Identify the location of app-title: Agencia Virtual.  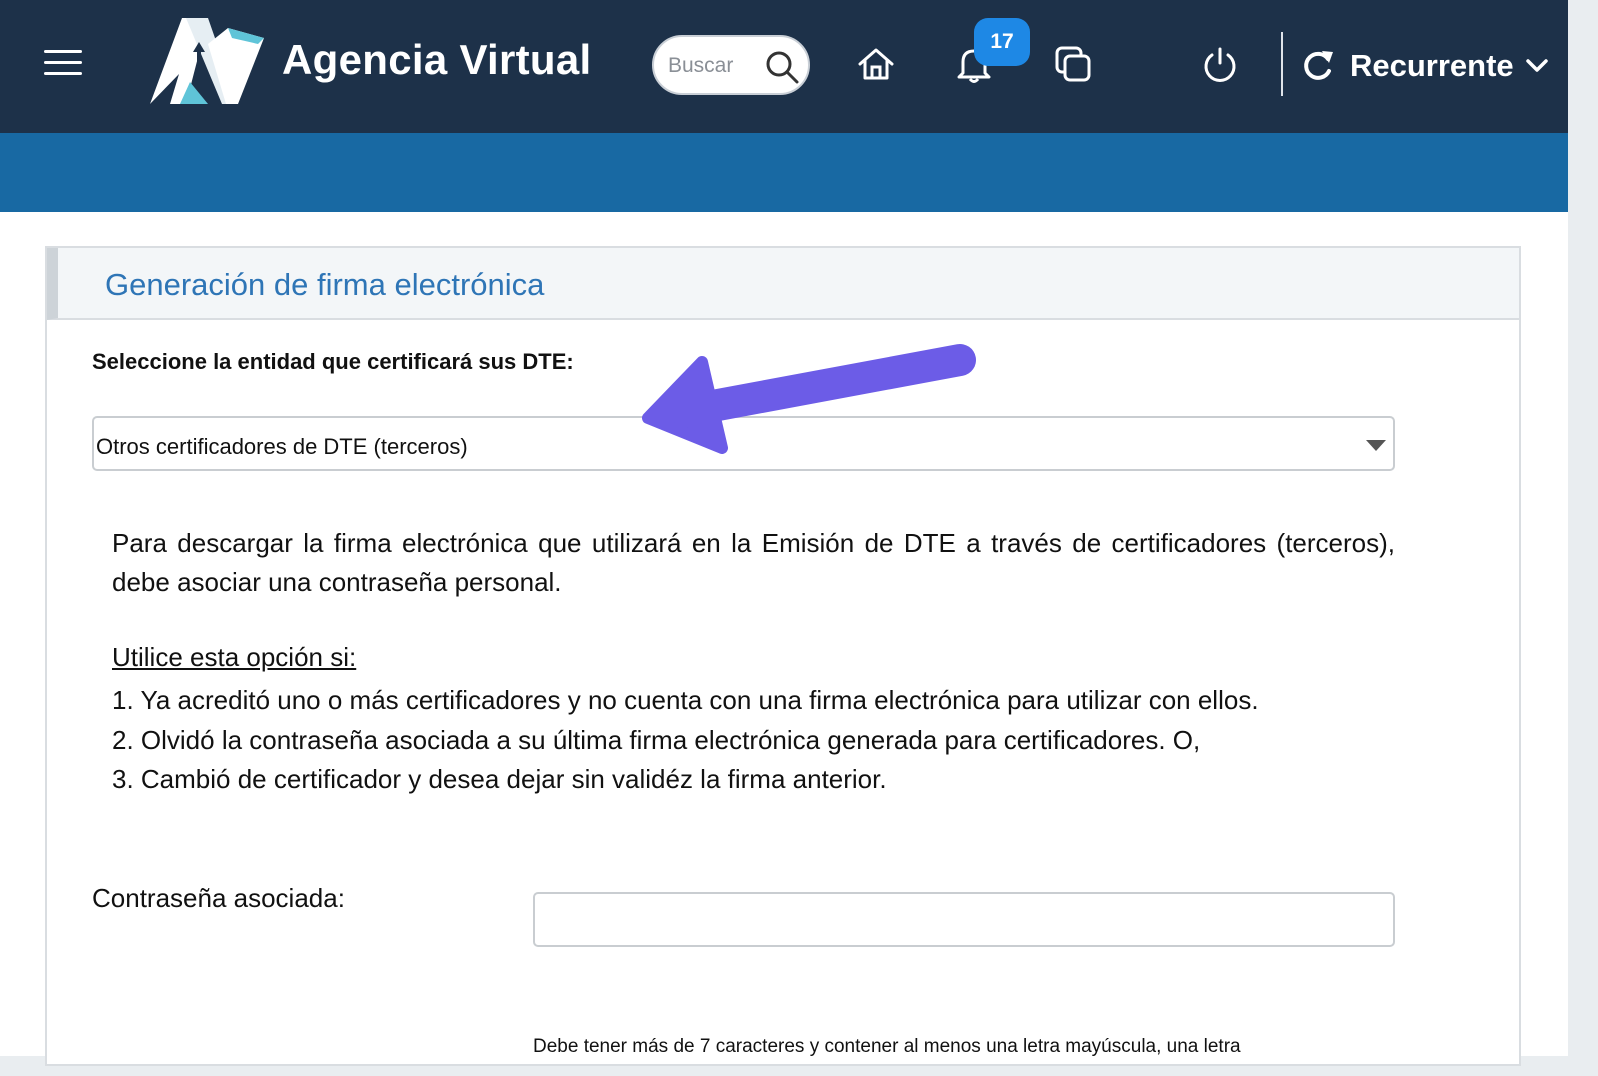
(437, 59).